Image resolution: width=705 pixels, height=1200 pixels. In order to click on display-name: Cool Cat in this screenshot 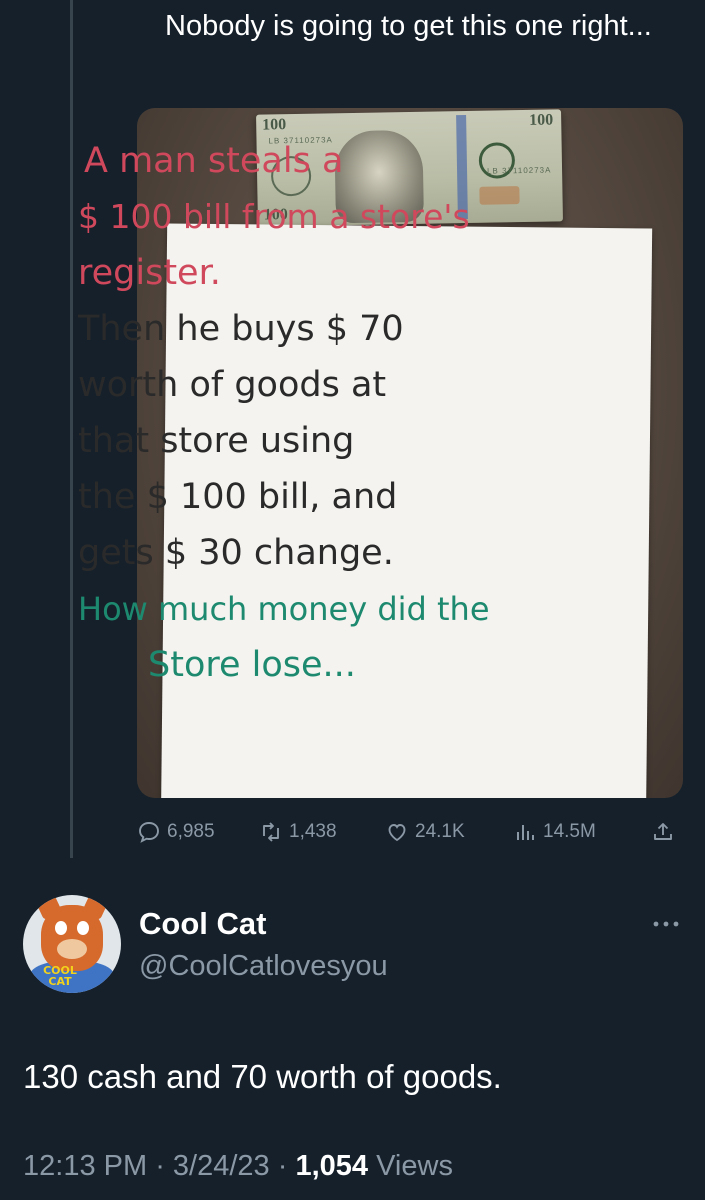, I will do `click(202, 924)`.